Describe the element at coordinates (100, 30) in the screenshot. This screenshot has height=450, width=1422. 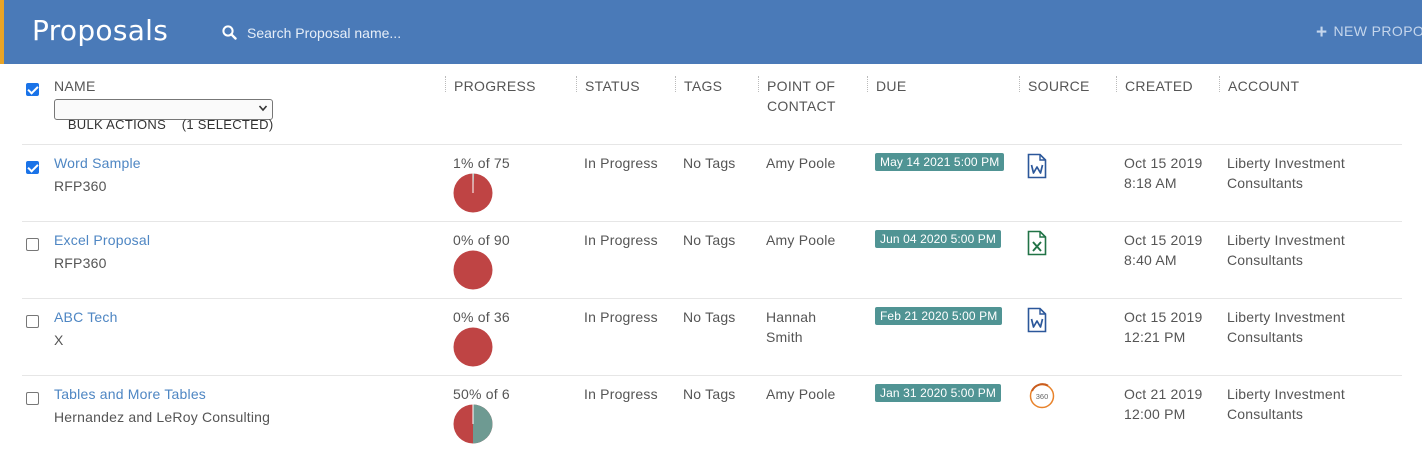
I see `page-title: Proposals` at that location.